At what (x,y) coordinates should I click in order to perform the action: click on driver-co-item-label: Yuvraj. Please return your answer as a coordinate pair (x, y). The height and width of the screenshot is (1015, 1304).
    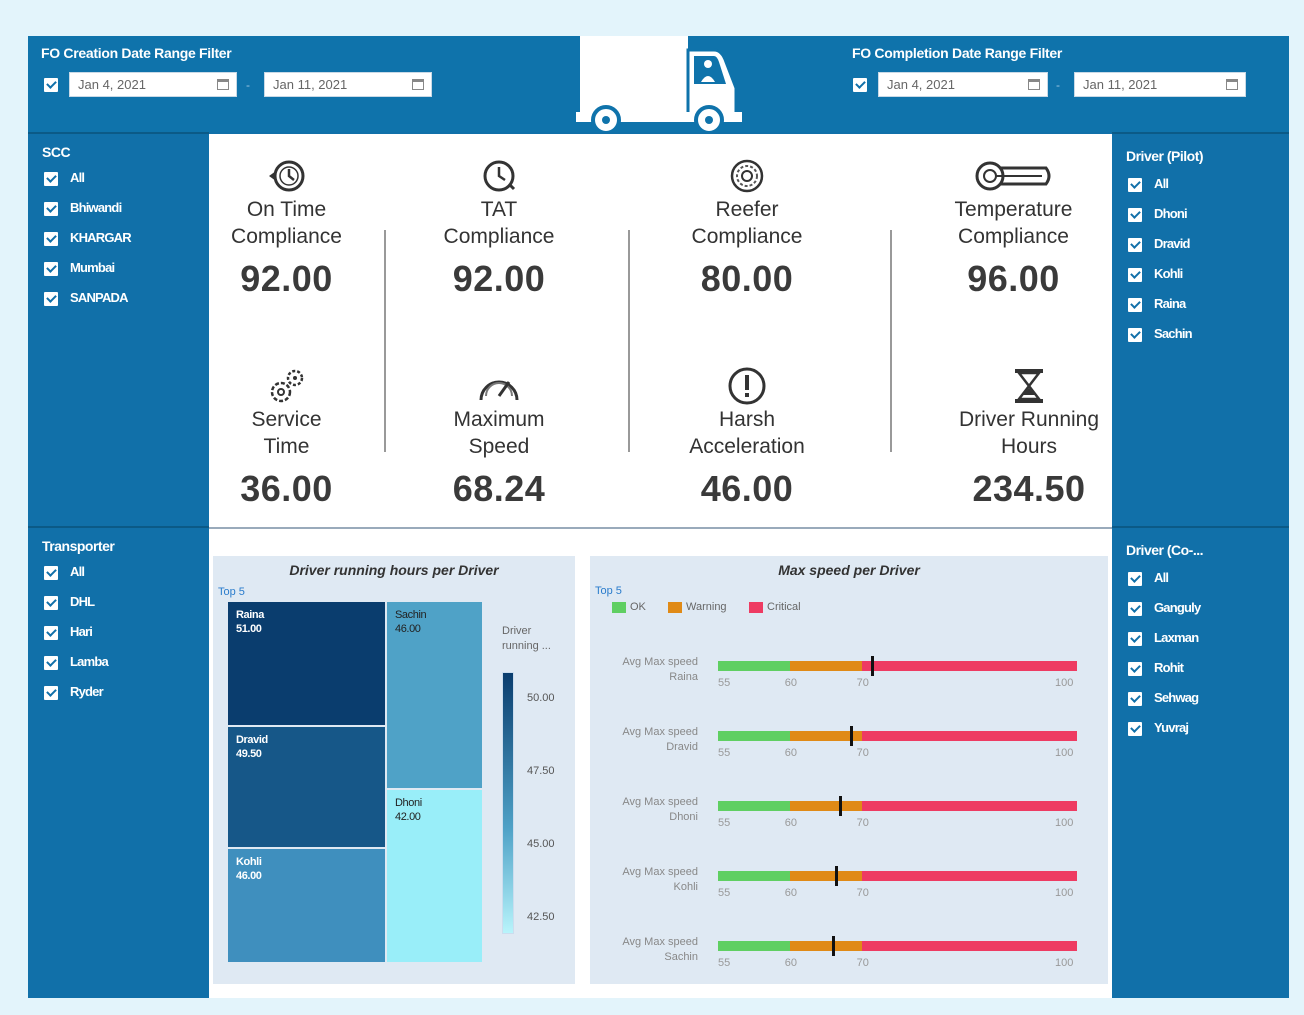
    Looking at the image, I should click on (1171, 727).